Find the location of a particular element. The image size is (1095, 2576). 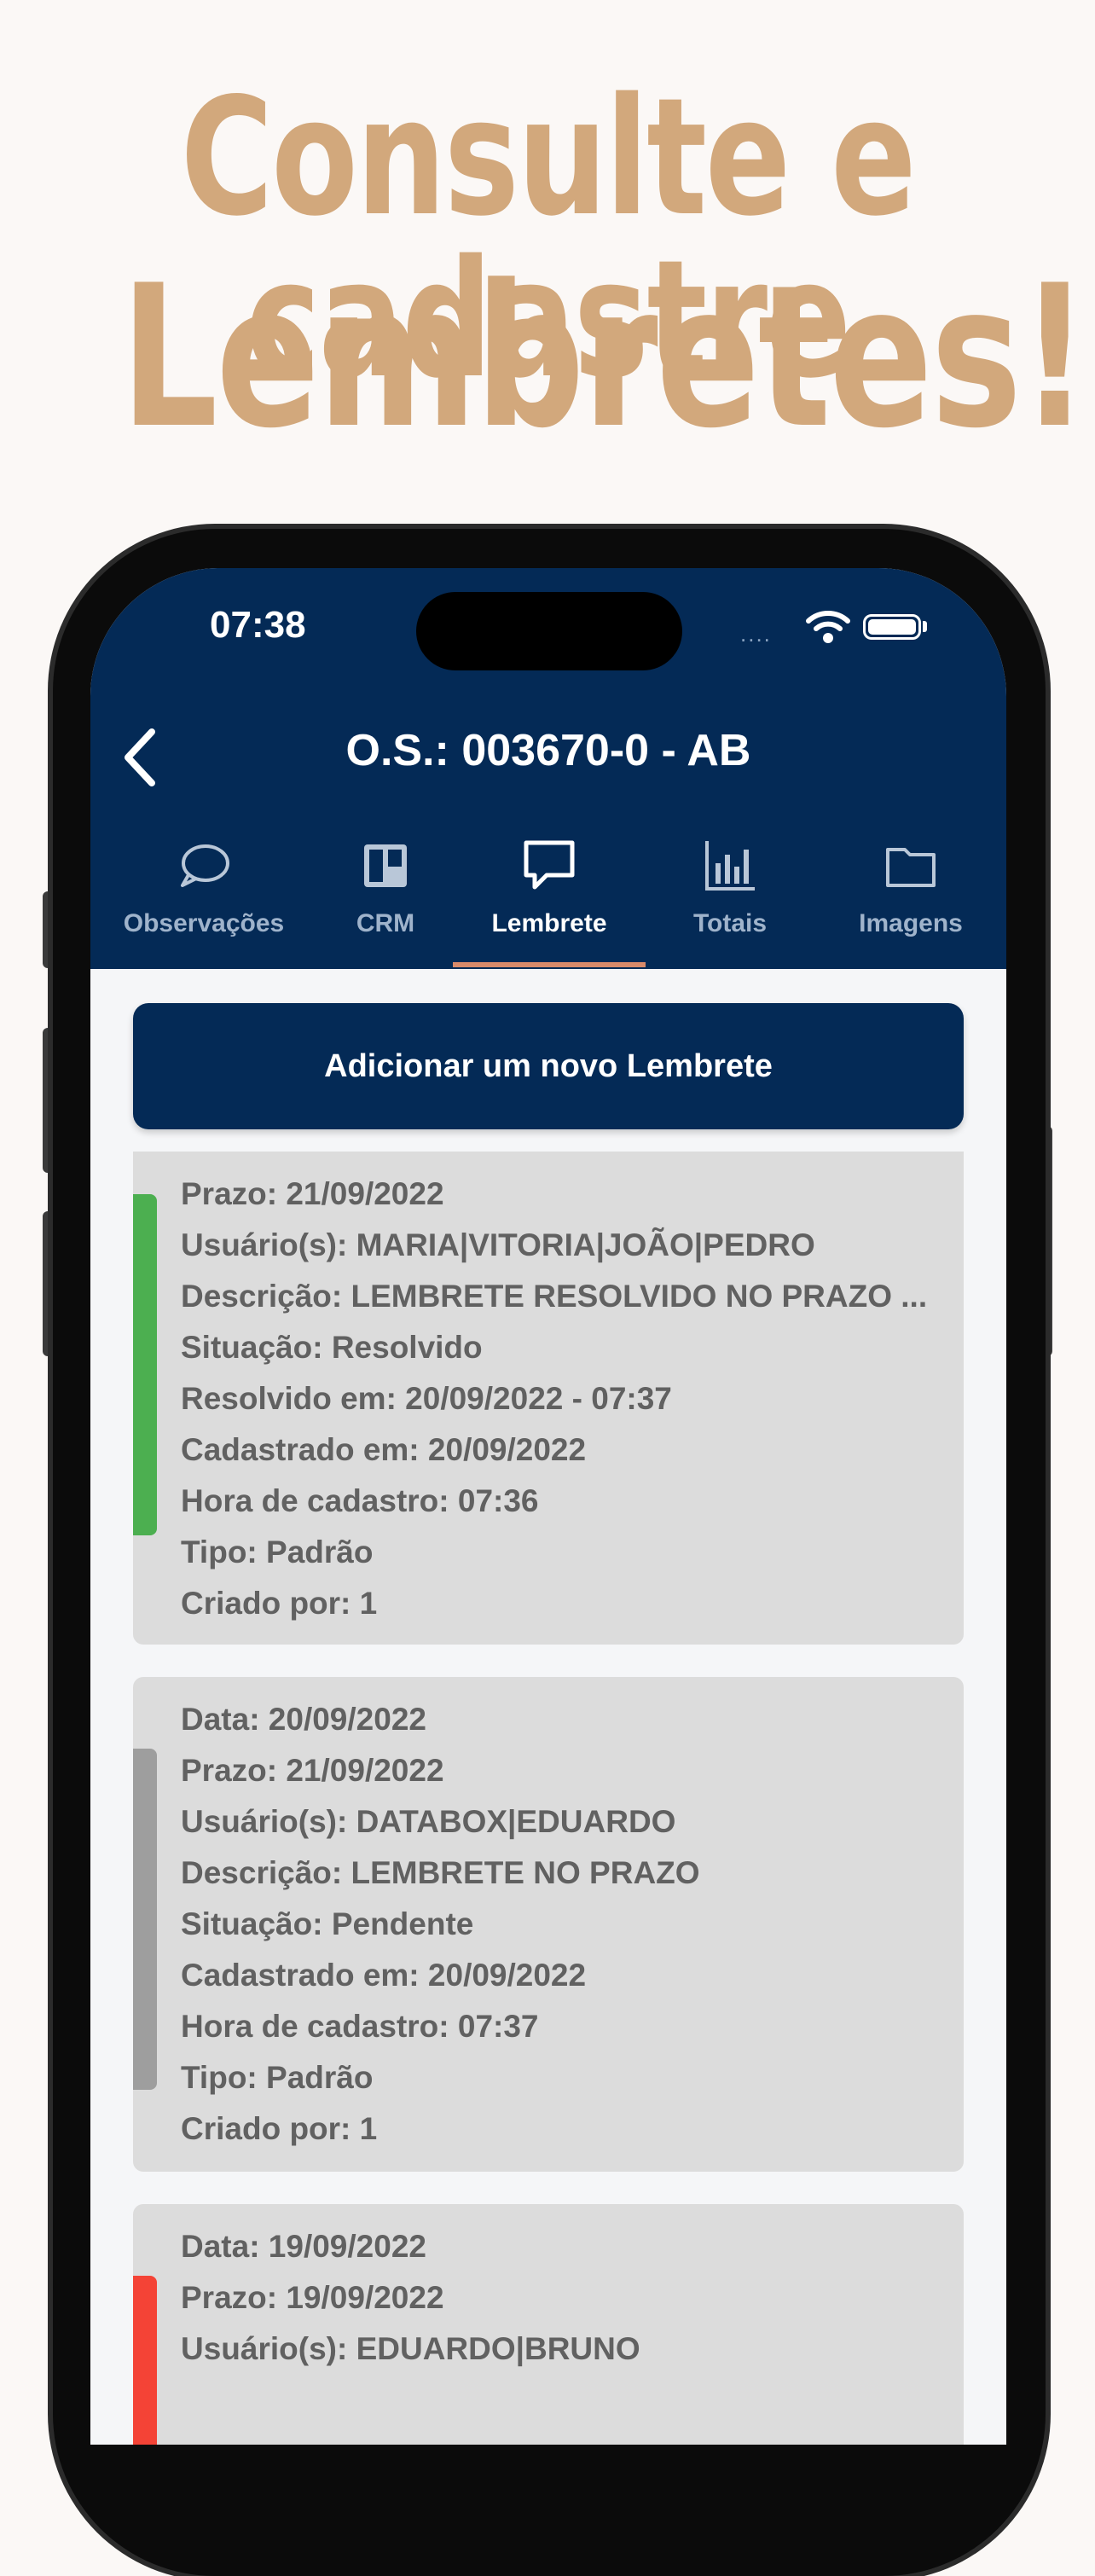

battery-icon is located at coordinates (892, 627).